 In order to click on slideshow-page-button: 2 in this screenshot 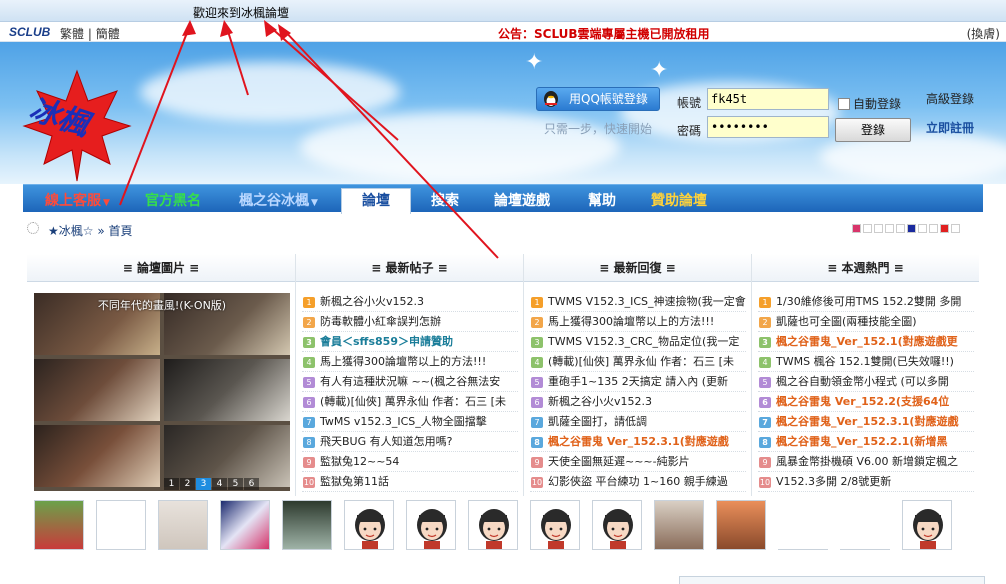, I will do `click(187, 484)`.